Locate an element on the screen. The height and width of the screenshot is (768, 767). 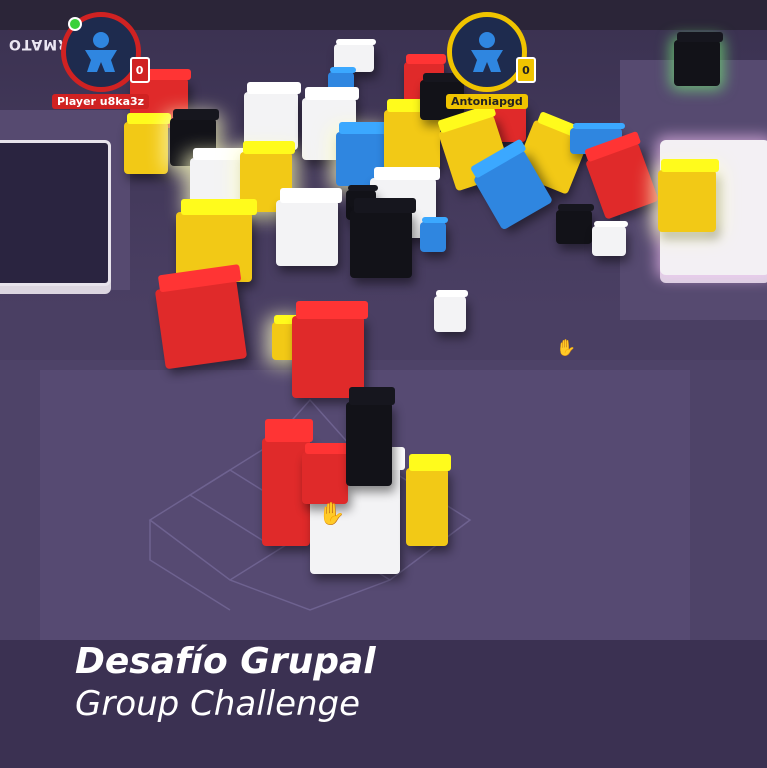
caption-title: Desafío Grupal is located at coordinates (225, 661).